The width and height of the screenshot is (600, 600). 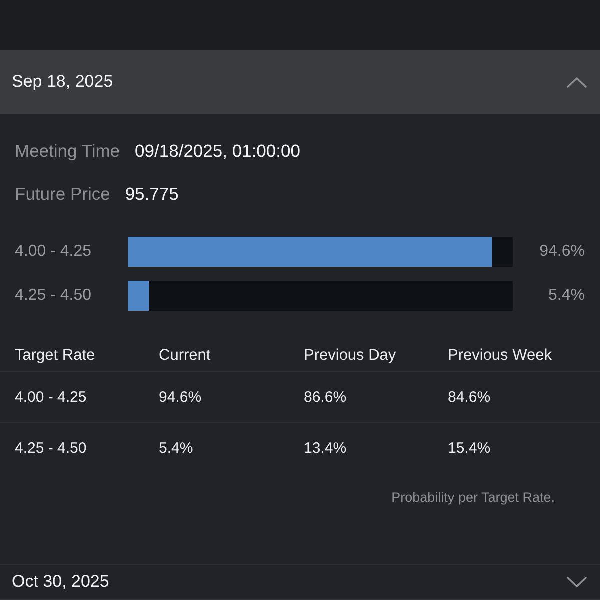 What do you see at coordinates (561, 252) in the screenshot?
I see `probability-reading: 94.6%` at bounding box center [561, 252].